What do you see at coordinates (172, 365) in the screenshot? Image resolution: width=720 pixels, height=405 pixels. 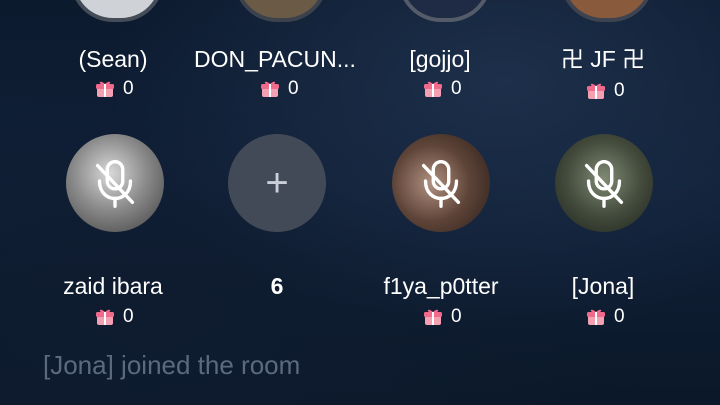 I see `join-notification: [Jona] joined the room` at bounding box center [172, 365].